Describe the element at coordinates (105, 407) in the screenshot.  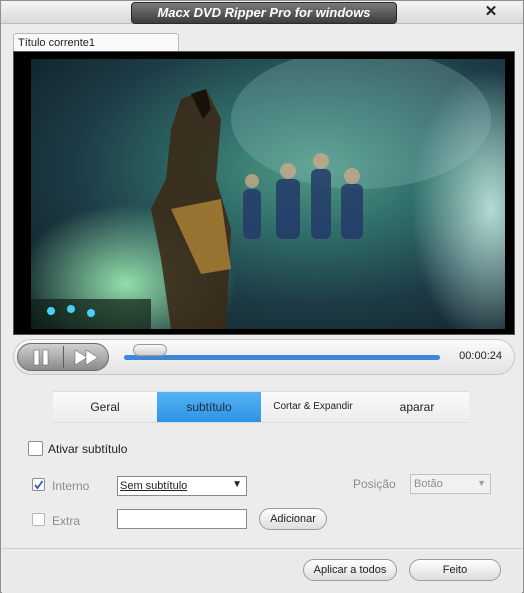
I see `tab-geral: Geral` at that location.